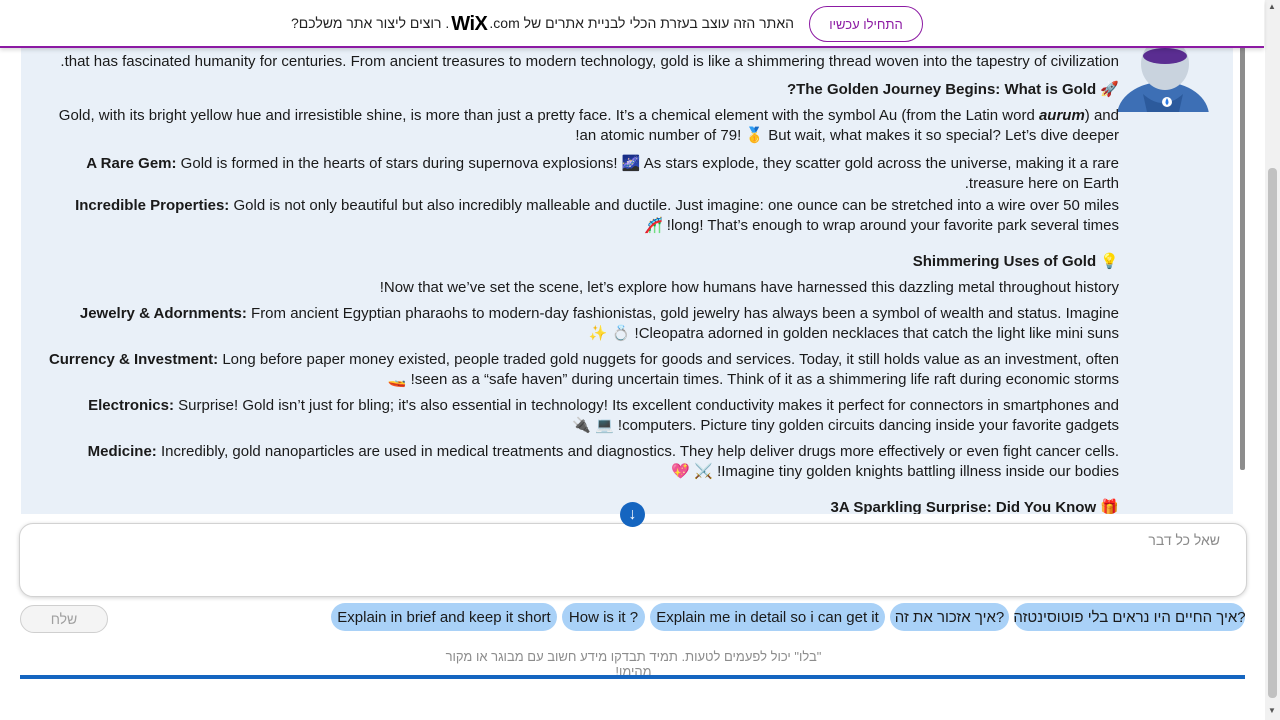 The width and height of the screenshot is (1280, 720). What do you see at coordinates (1242, 258) in the screenshot?
I see `chat-scrollbar-thumb` at bounding box center [1242, 258].